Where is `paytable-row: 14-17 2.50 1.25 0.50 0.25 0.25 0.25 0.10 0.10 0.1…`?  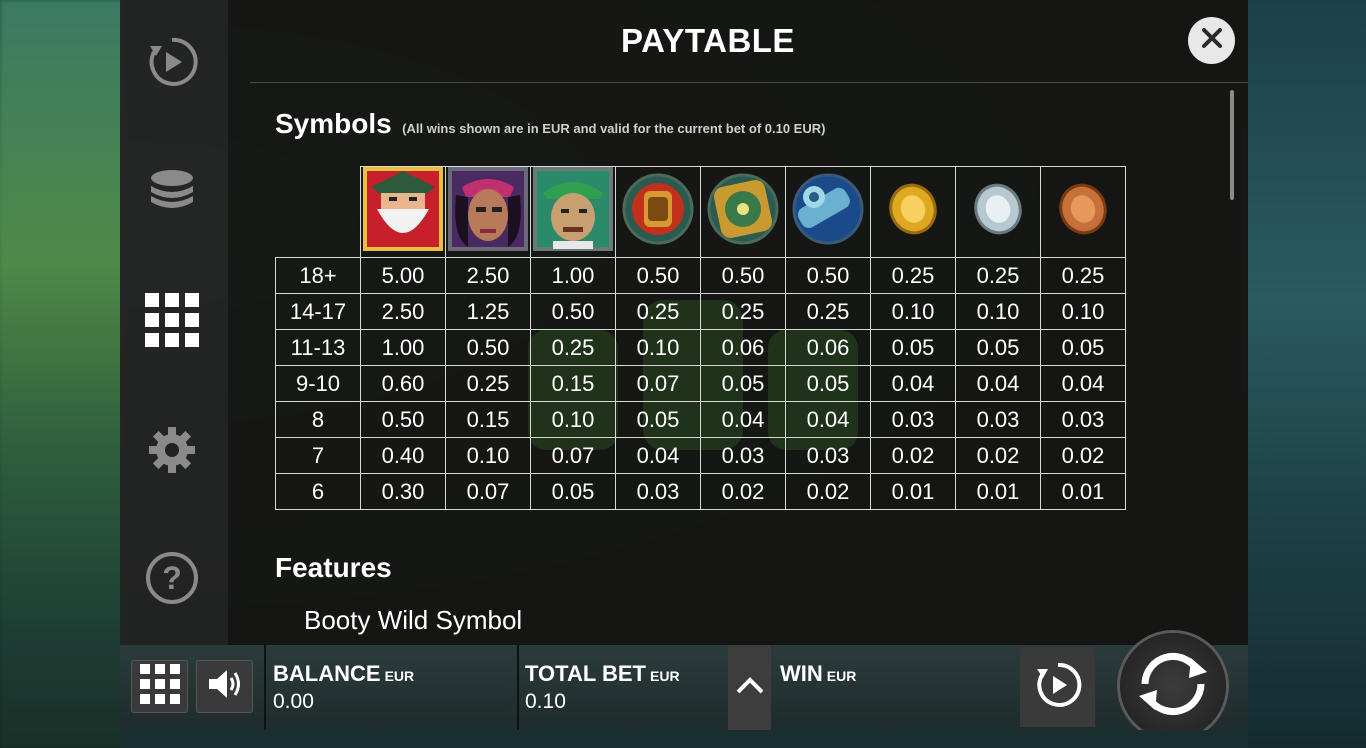 paytable-row: 14-17 2.50 1.25 0.50 0.25 0.25 0.25 0.10 0.10 0.1… is located at coordinates (700, 311).